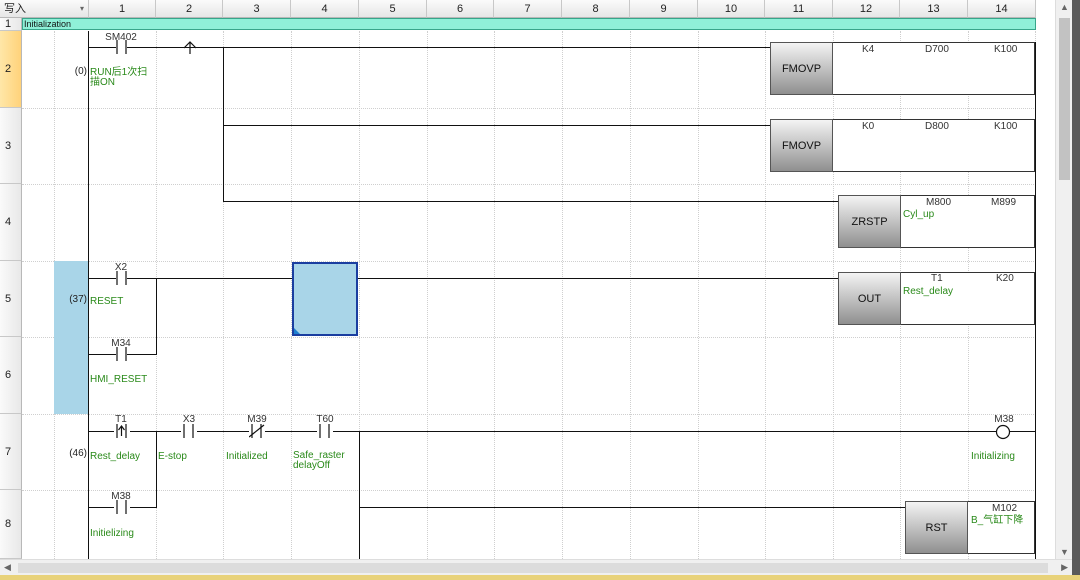 Image resolution: width=1080 pixels, height=580 pixels. What do you see at coordinates (993, 456) in the screenshot?
I see `coil-comment: Initializing` at bounding box center [993, 456].